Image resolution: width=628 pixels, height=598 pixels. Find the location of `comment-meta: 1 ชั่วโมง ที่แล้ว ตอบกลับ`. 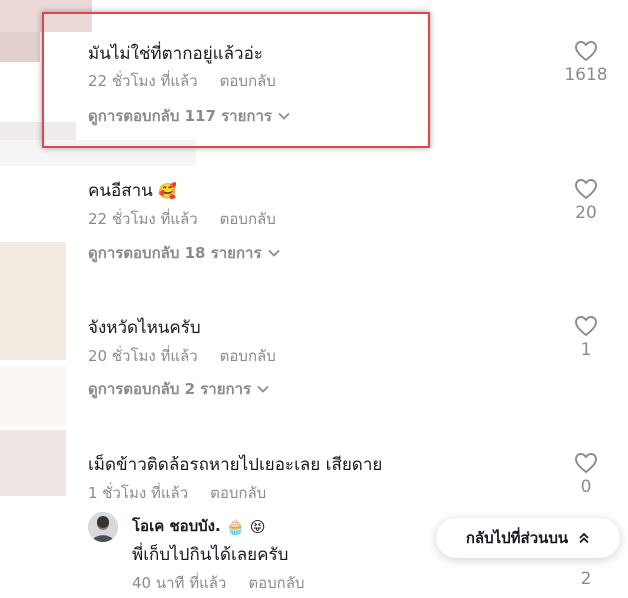

comment-meta: 1 ชั่วโมง ที่แล้ว ตอบกลับ is located at coordinates (177, 493).